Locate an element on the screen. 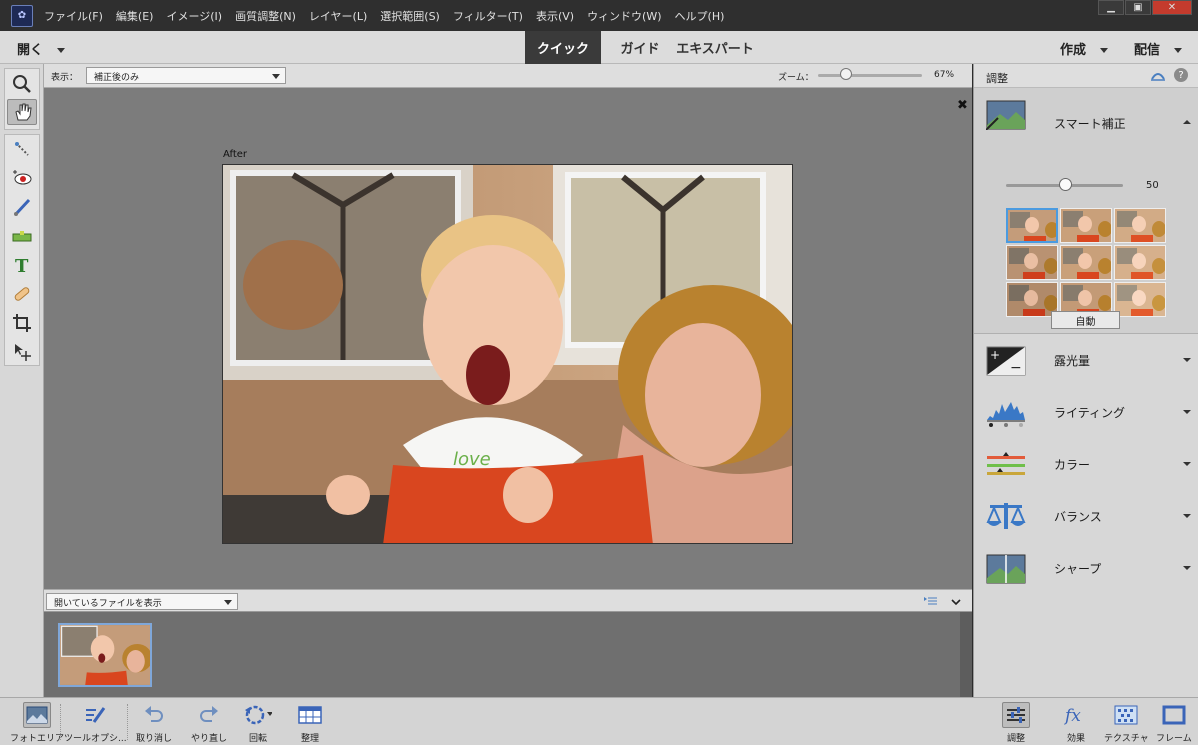 Image resolution: width=1198 pixels, height=745 pixels. balance-label: バランス is located at coordinates (1078, 517).